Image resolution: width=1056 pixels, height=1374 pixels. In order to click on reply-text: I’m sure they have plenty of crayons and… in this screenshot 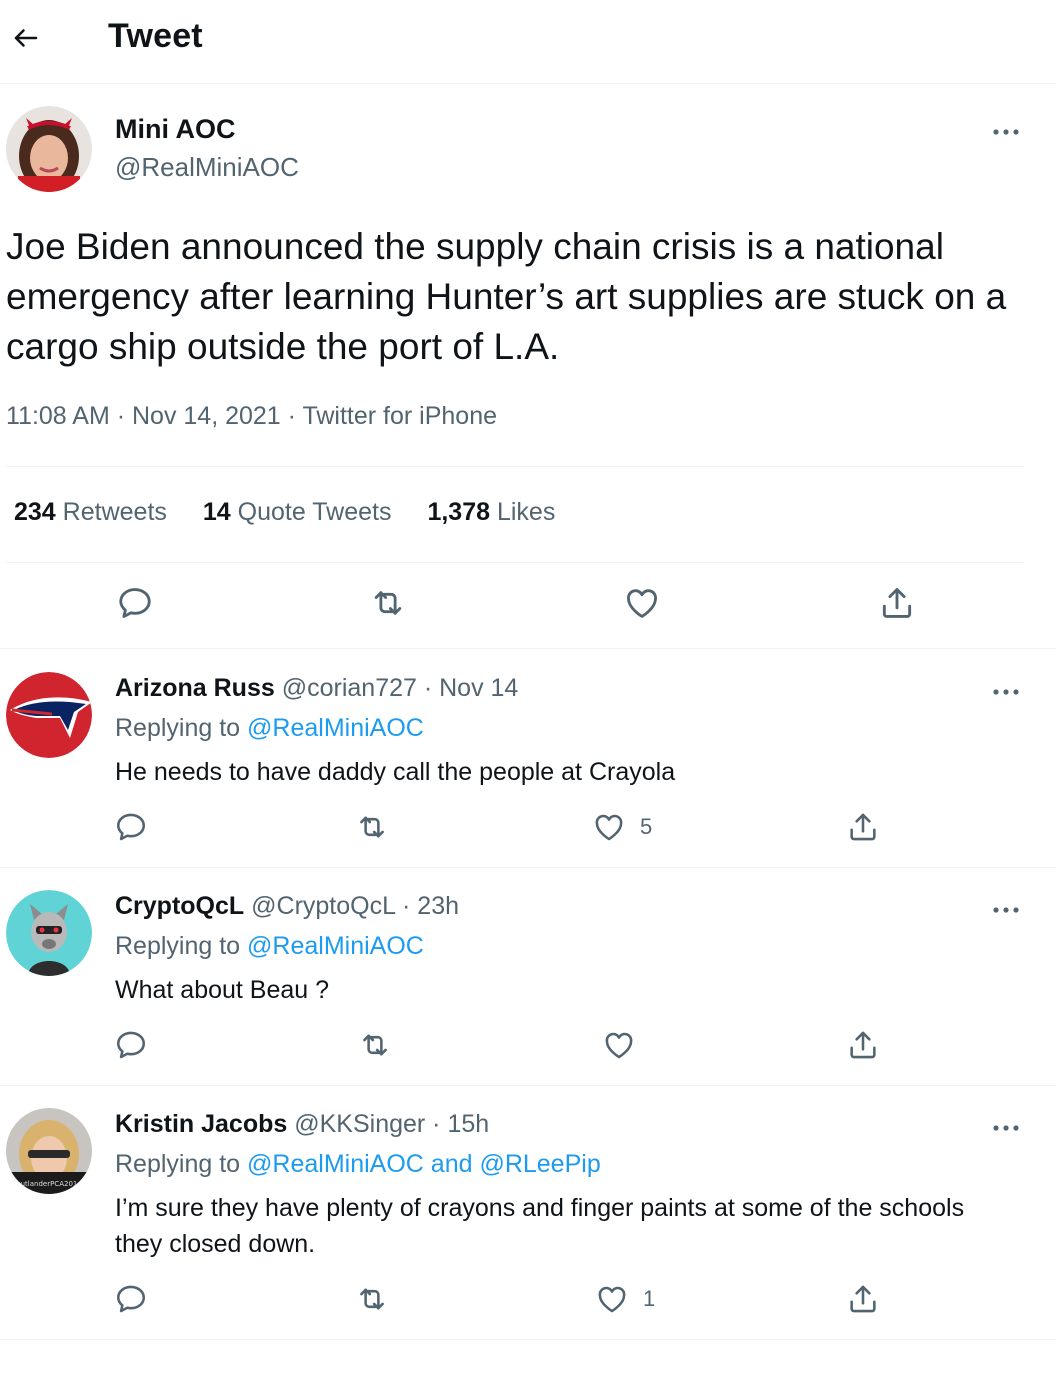, I will do `click(540, 1226)`.